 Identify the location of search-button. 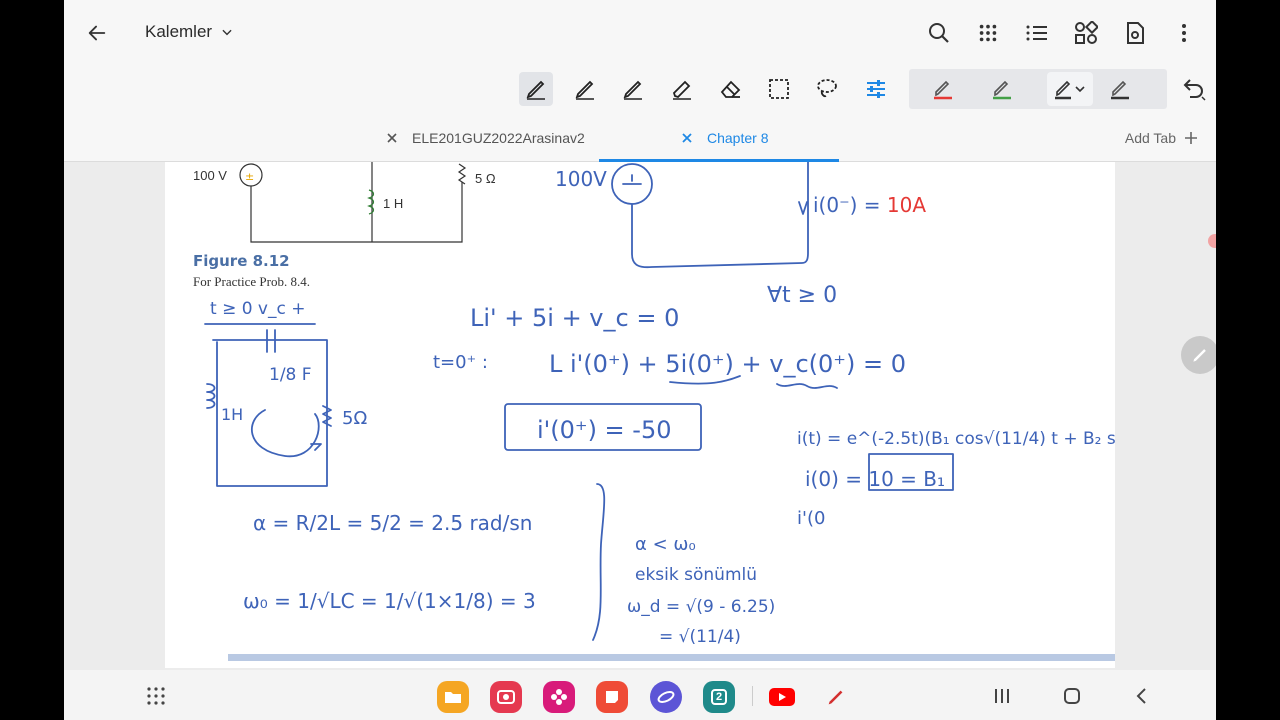
(939, 33).